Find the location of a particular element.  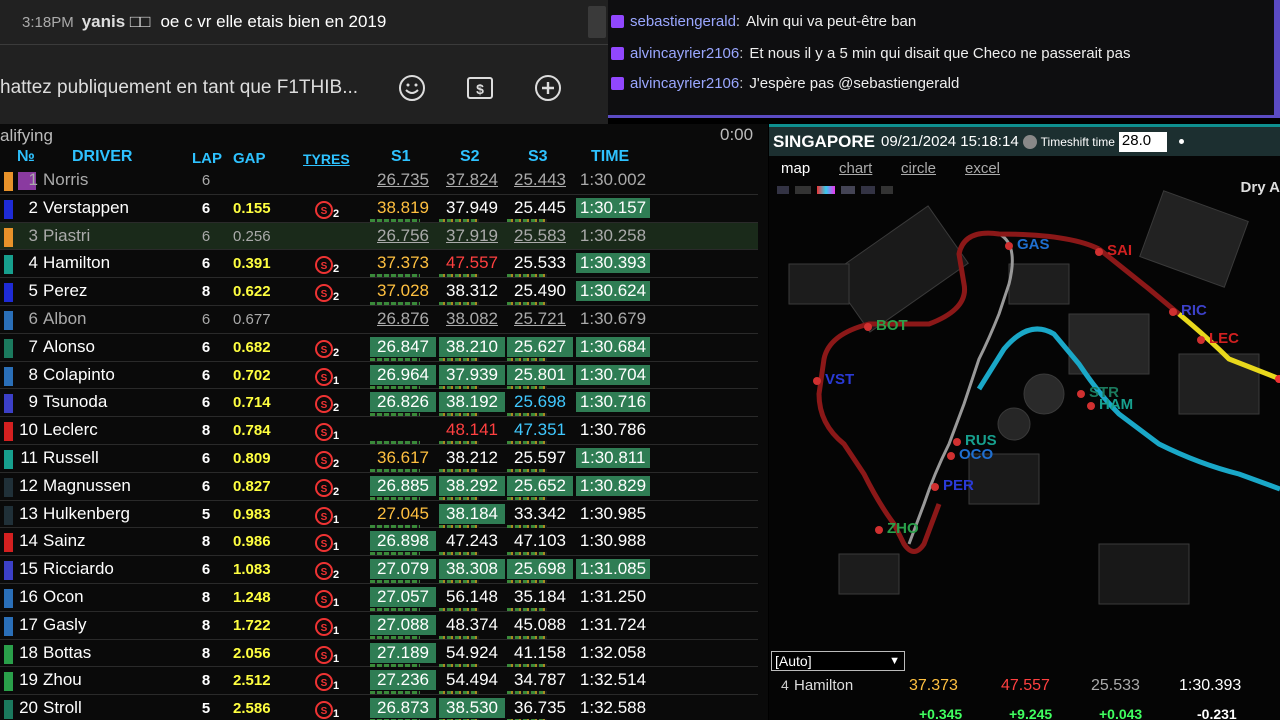

position: 13 is located at coordinates (28, 513).